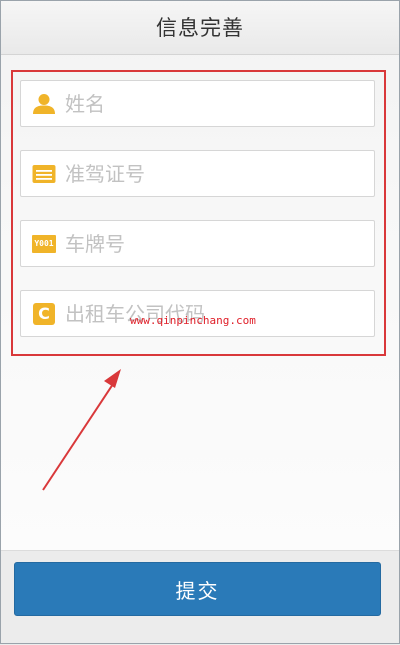  I want to click on submit-button: 提交, so click(197, 589).